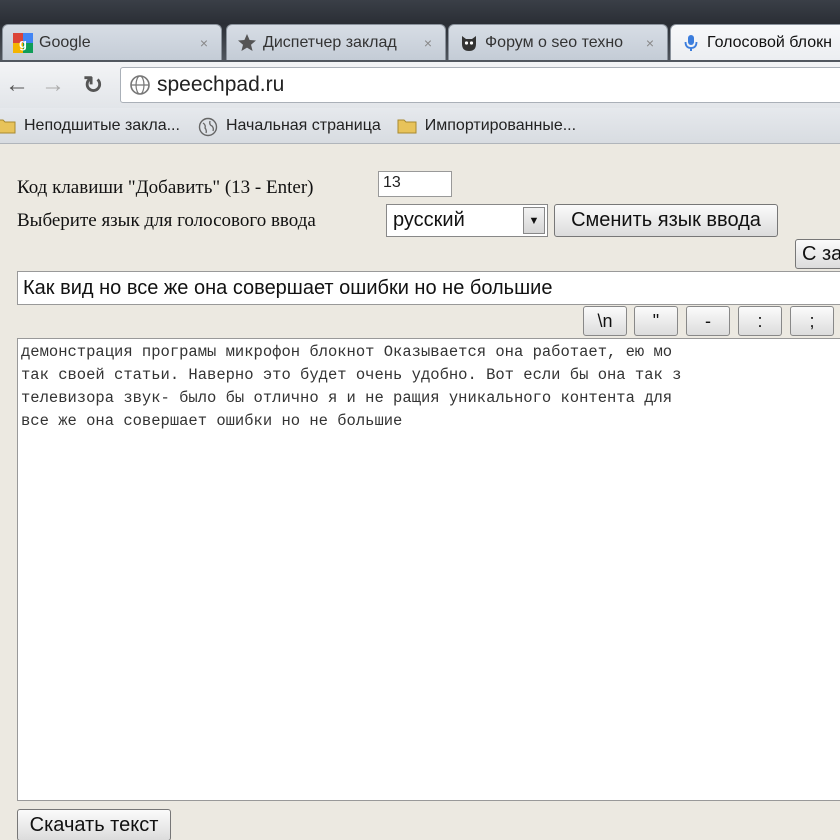 The image size is (840, 840). What do you see at coordinates (303, 125) in the screenshot?
I see `bookmark-label: Начальная страница` at bounding box center [303, 125].